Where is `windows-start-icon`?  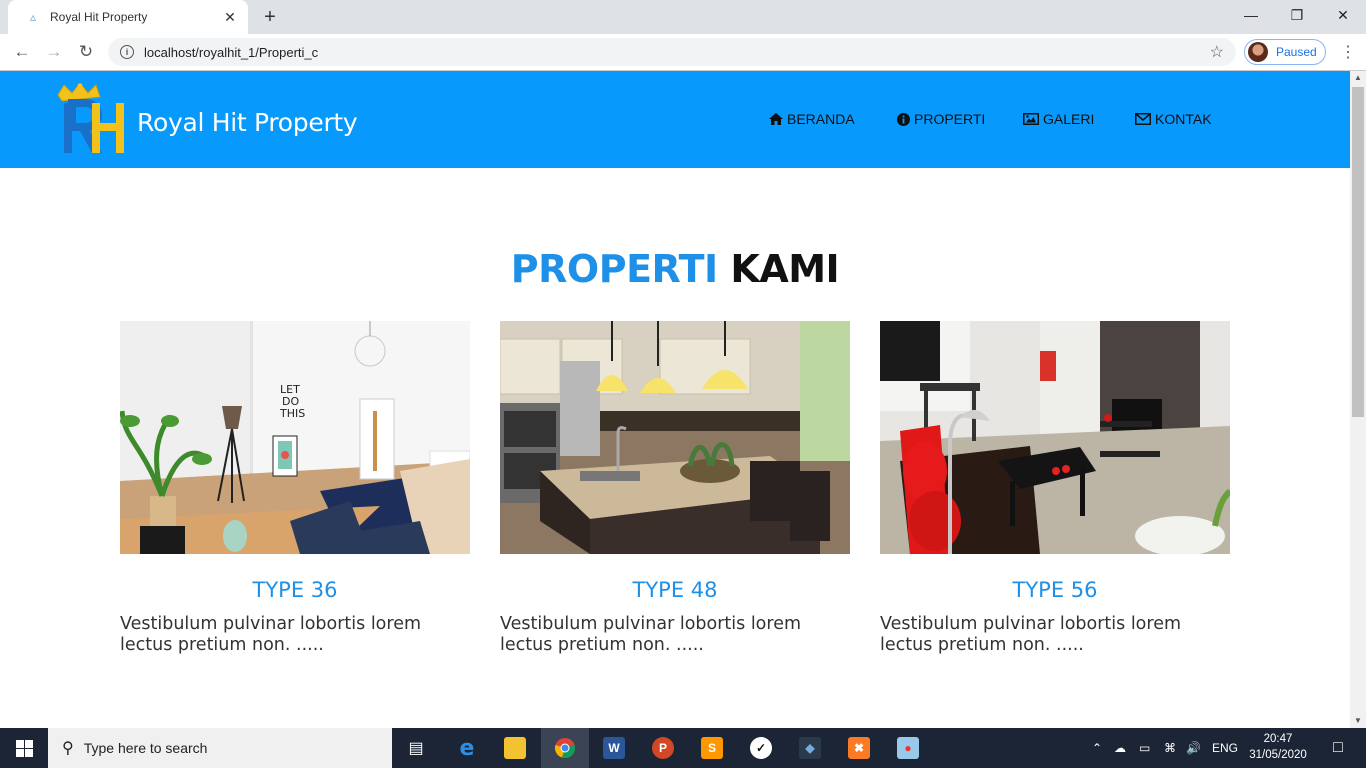 windows-start-icon is located at coordinates (24, 748).